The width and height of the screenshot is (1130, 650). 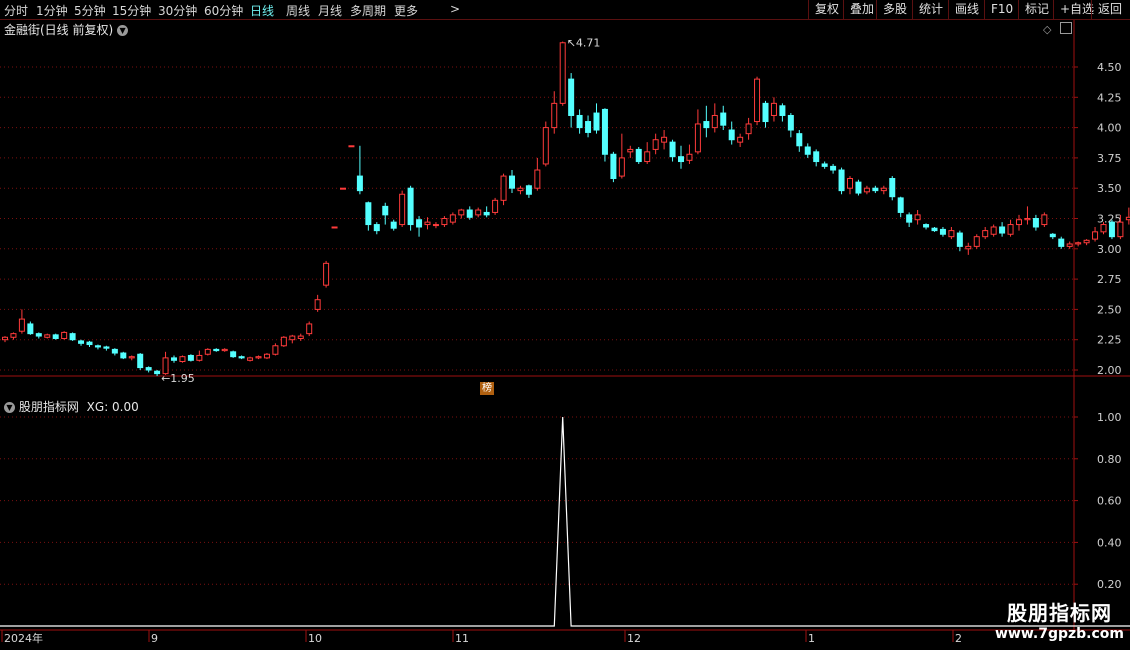 What do you see at coordinates (1109, 9) in the screenshot?
I see `toolbar-button-8: 返回` at bounding box center [1109, 9].